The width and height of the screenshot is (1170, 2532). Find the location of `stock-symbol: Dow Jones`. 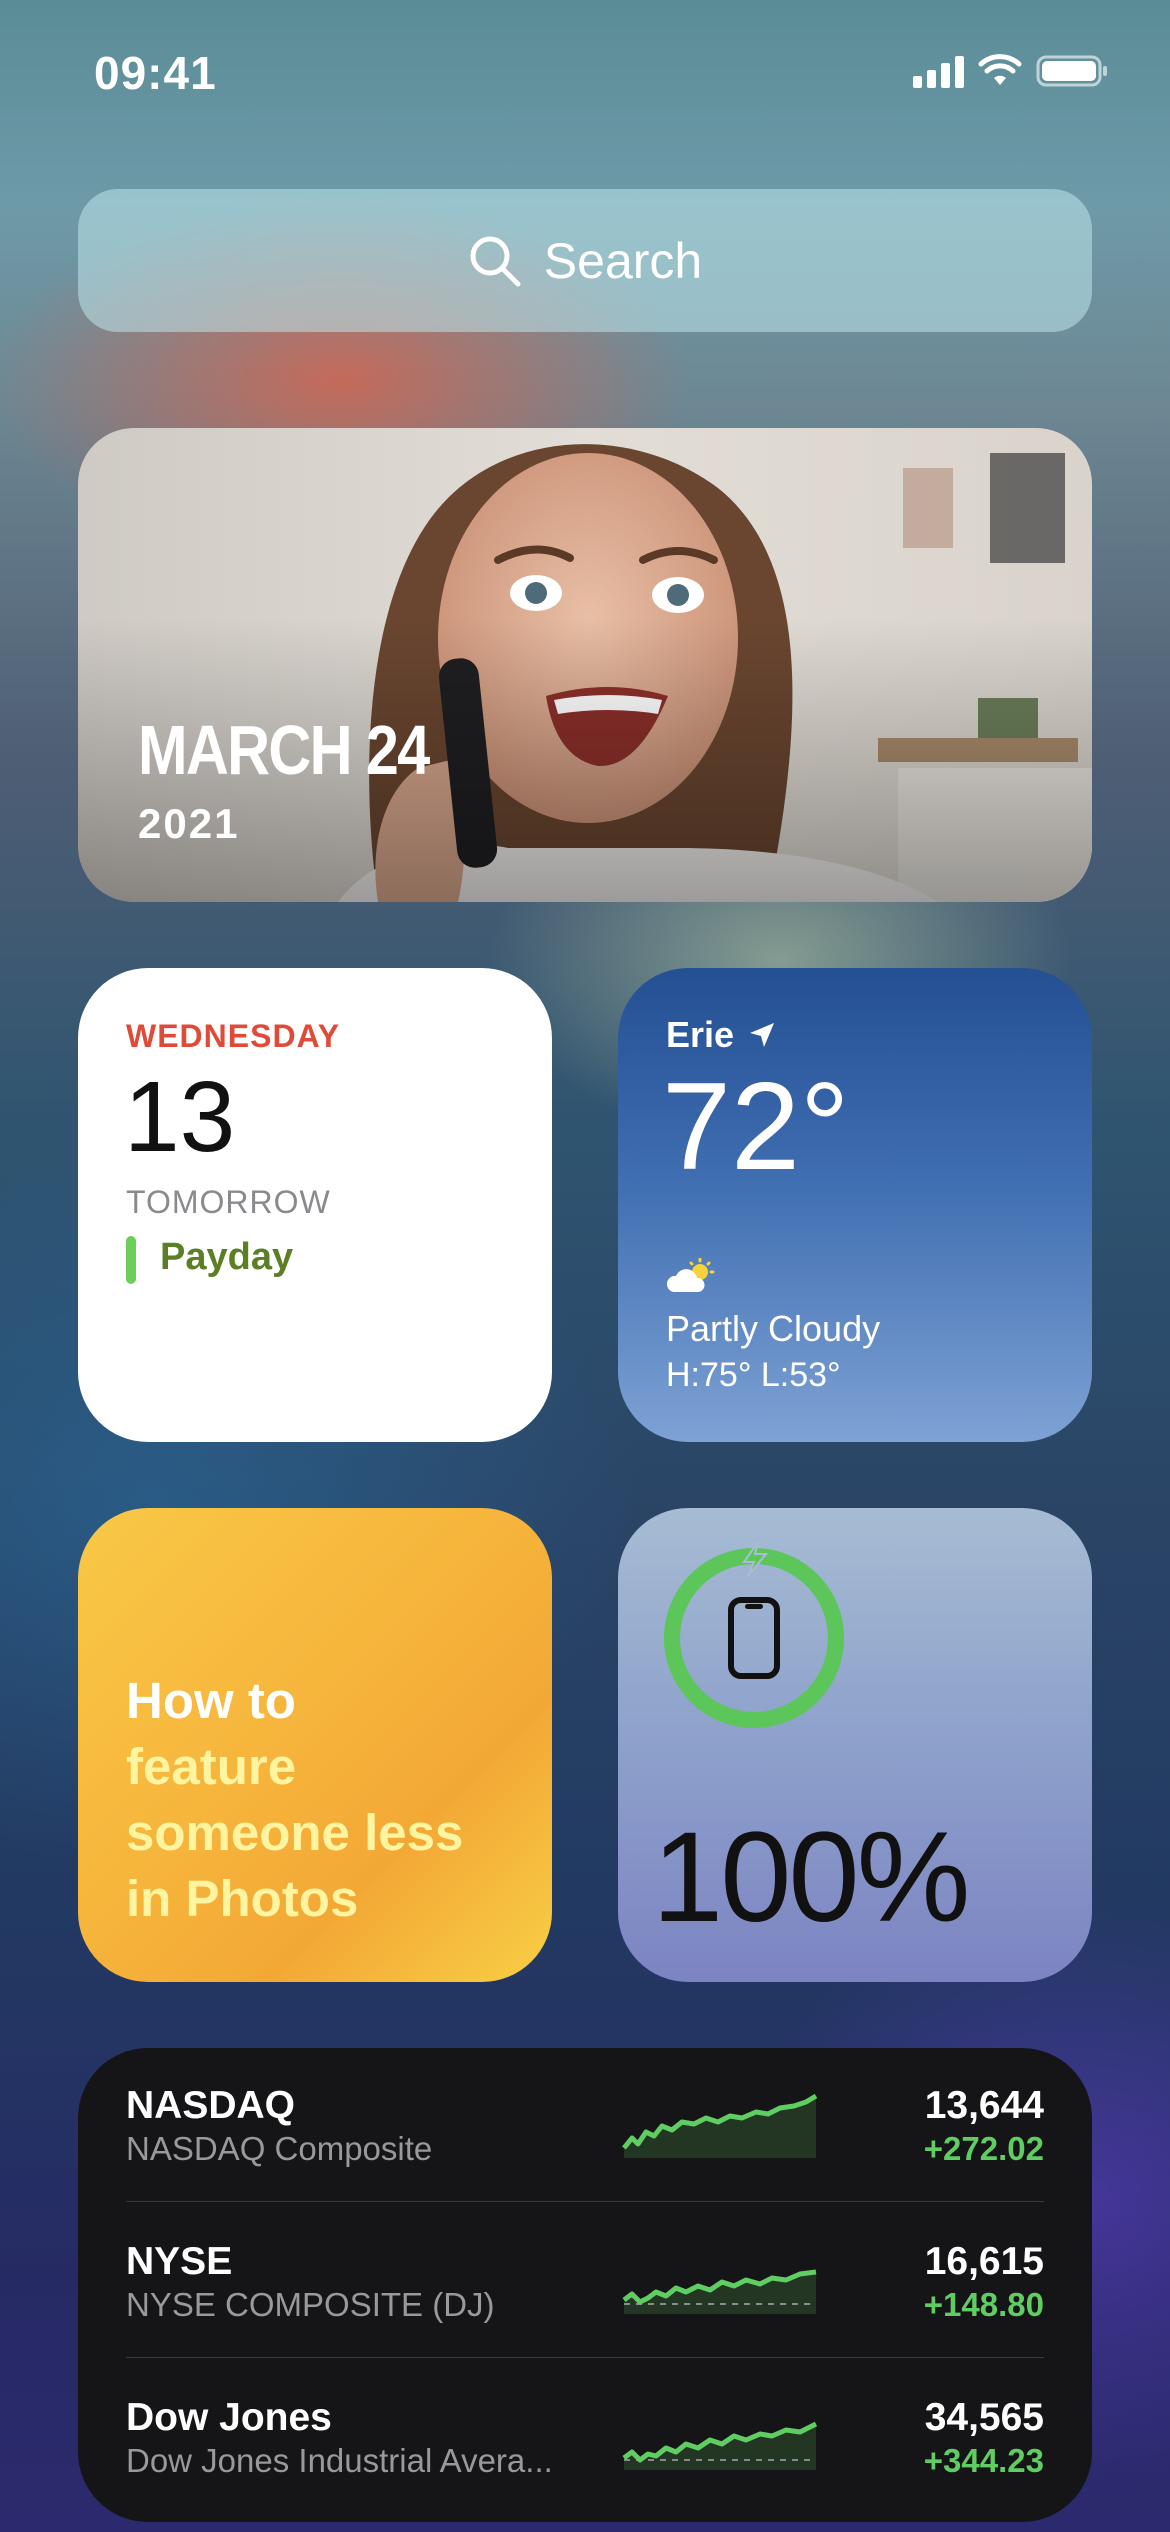

stock-symbol: Dow Jones is located at coordinates (229, 2417).